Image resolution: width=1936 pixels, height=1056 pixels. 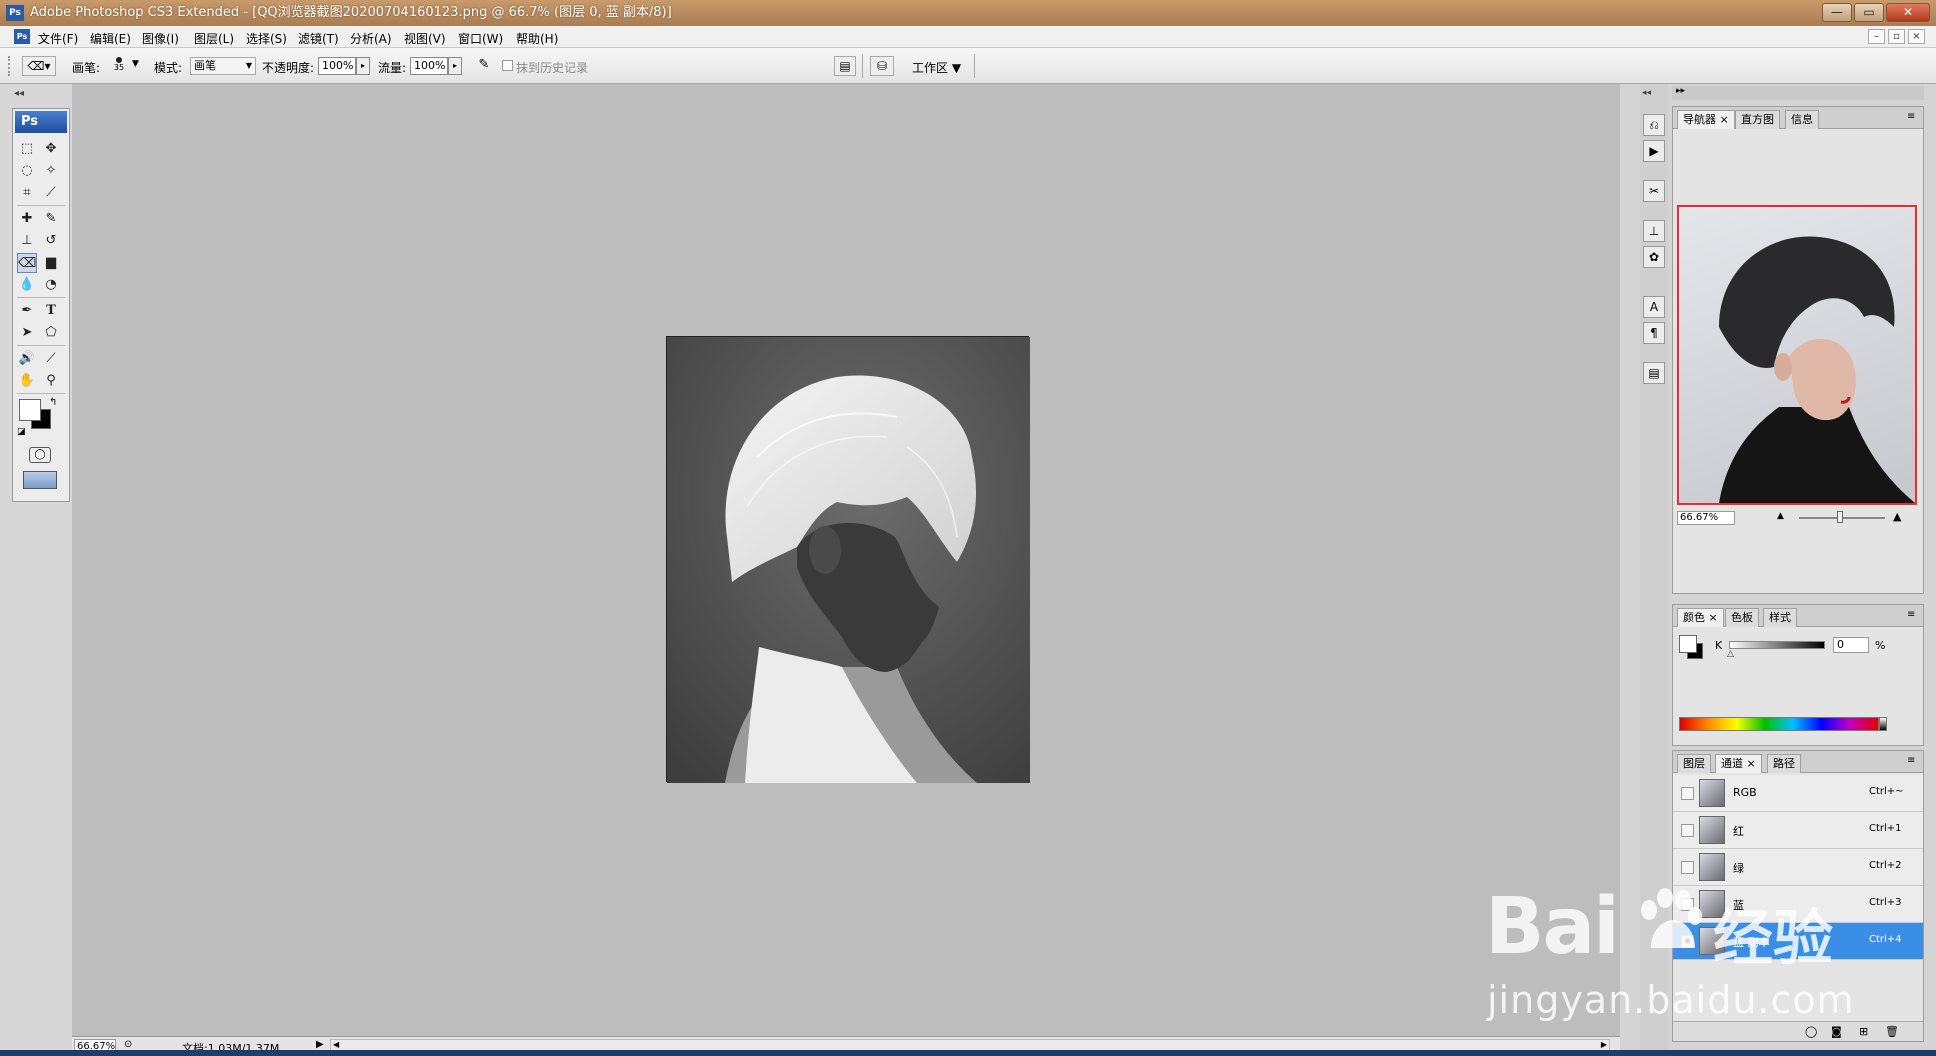 What do you see at coordinates (363, 66) in the screenshot?
I see `opacity-slider-button: ▸` at bounding box center [363, 66].